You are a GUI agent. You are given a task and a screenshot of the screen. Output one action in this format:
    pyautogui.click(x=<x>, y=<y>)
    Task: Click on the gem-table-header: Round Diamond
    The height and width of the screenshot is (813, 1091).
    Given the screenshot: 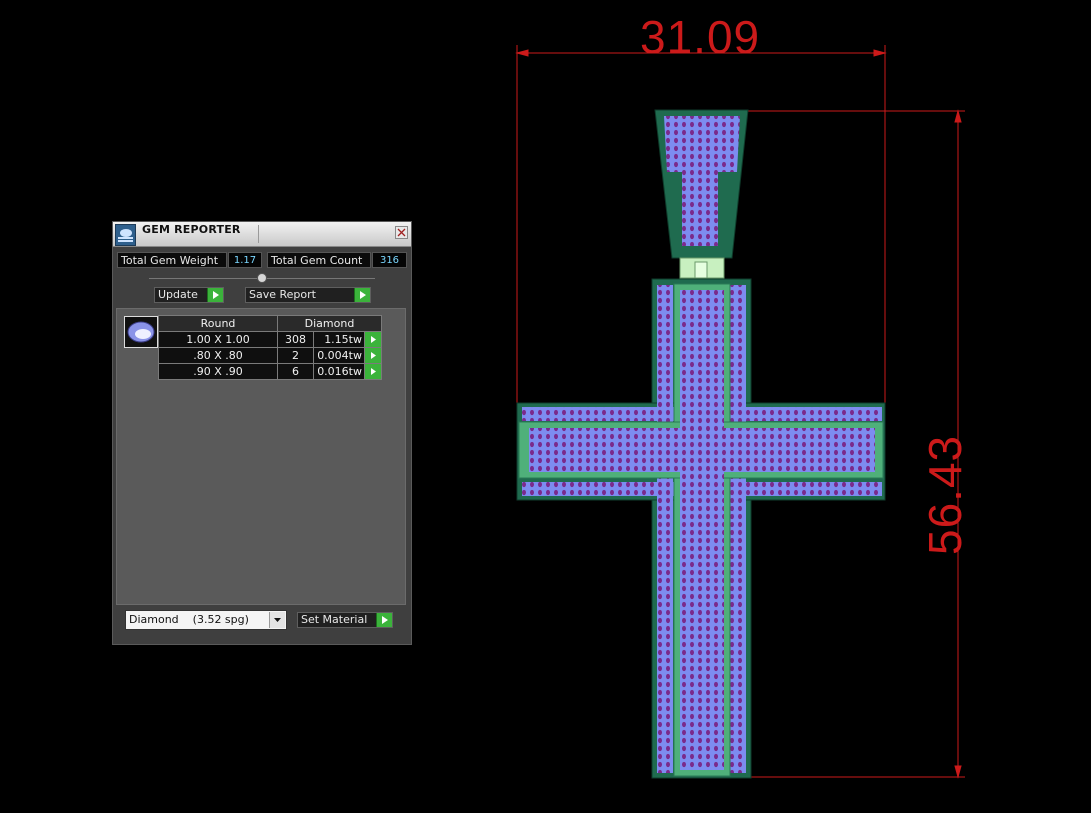 What is the action you would take?
    pyautogui.click(x=270, y=323)
    